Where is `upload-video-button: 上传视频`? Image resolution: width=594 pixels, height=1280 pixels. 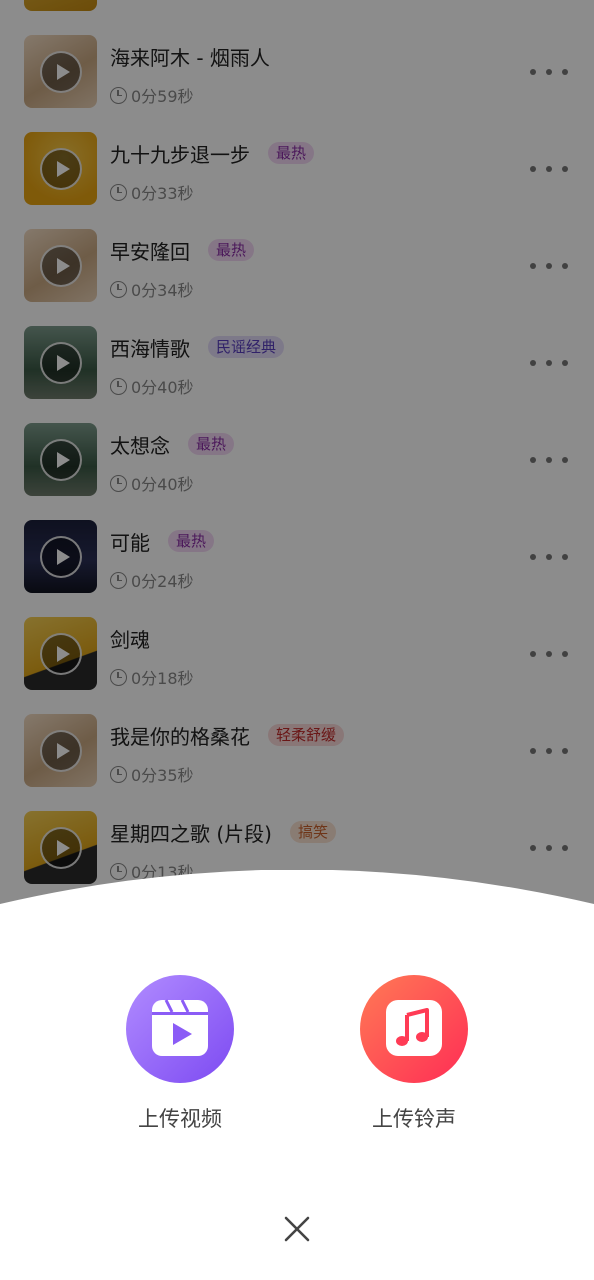
upload-video-button: 上传视频 is located at coordinates (180, 1054).